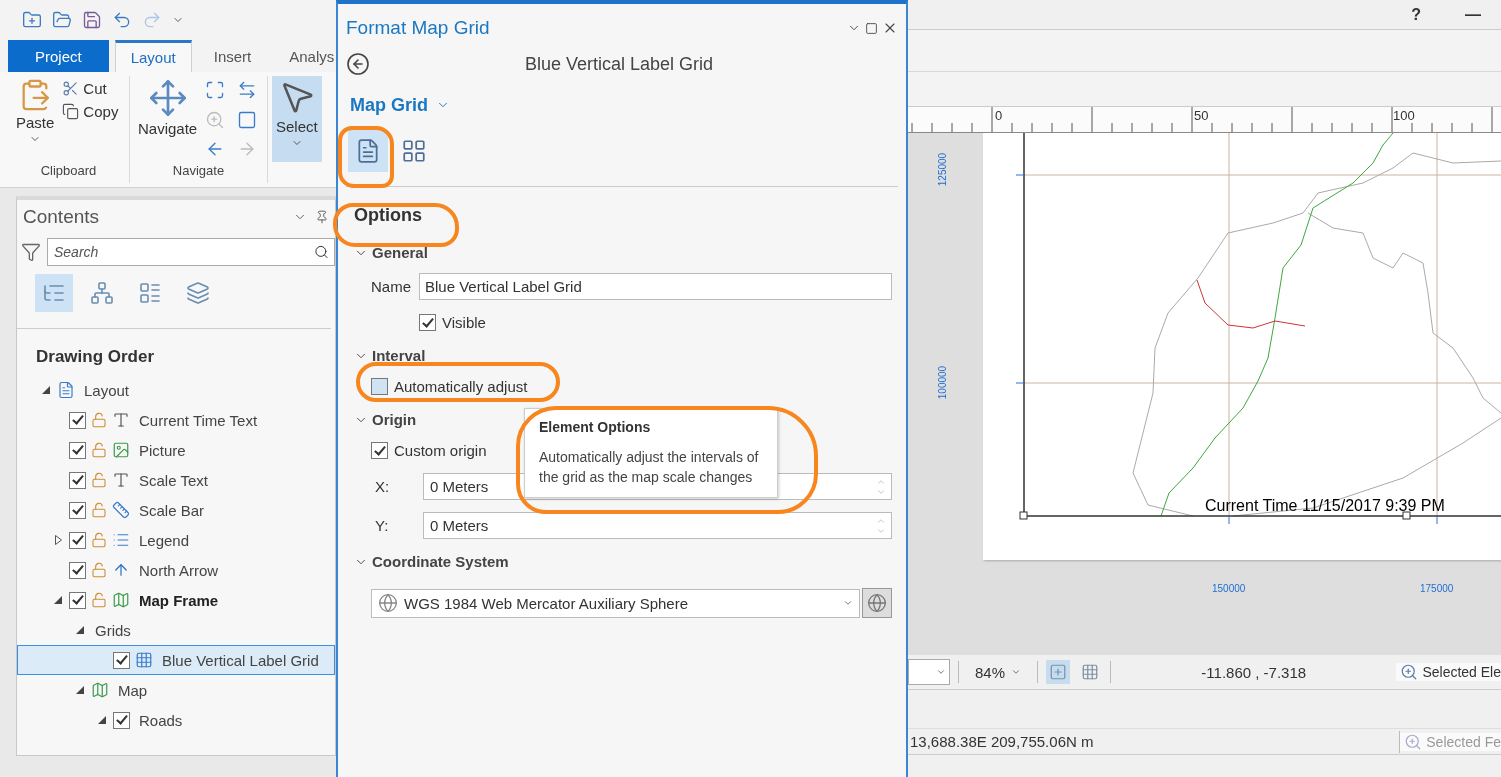 The width and height of the screenshot is (1501, 777). What do you see at coordinates (240, 660) in the screenshot?
I see `tree-label: Blue Vertical Label Grid` at bounding box center [240, 660].